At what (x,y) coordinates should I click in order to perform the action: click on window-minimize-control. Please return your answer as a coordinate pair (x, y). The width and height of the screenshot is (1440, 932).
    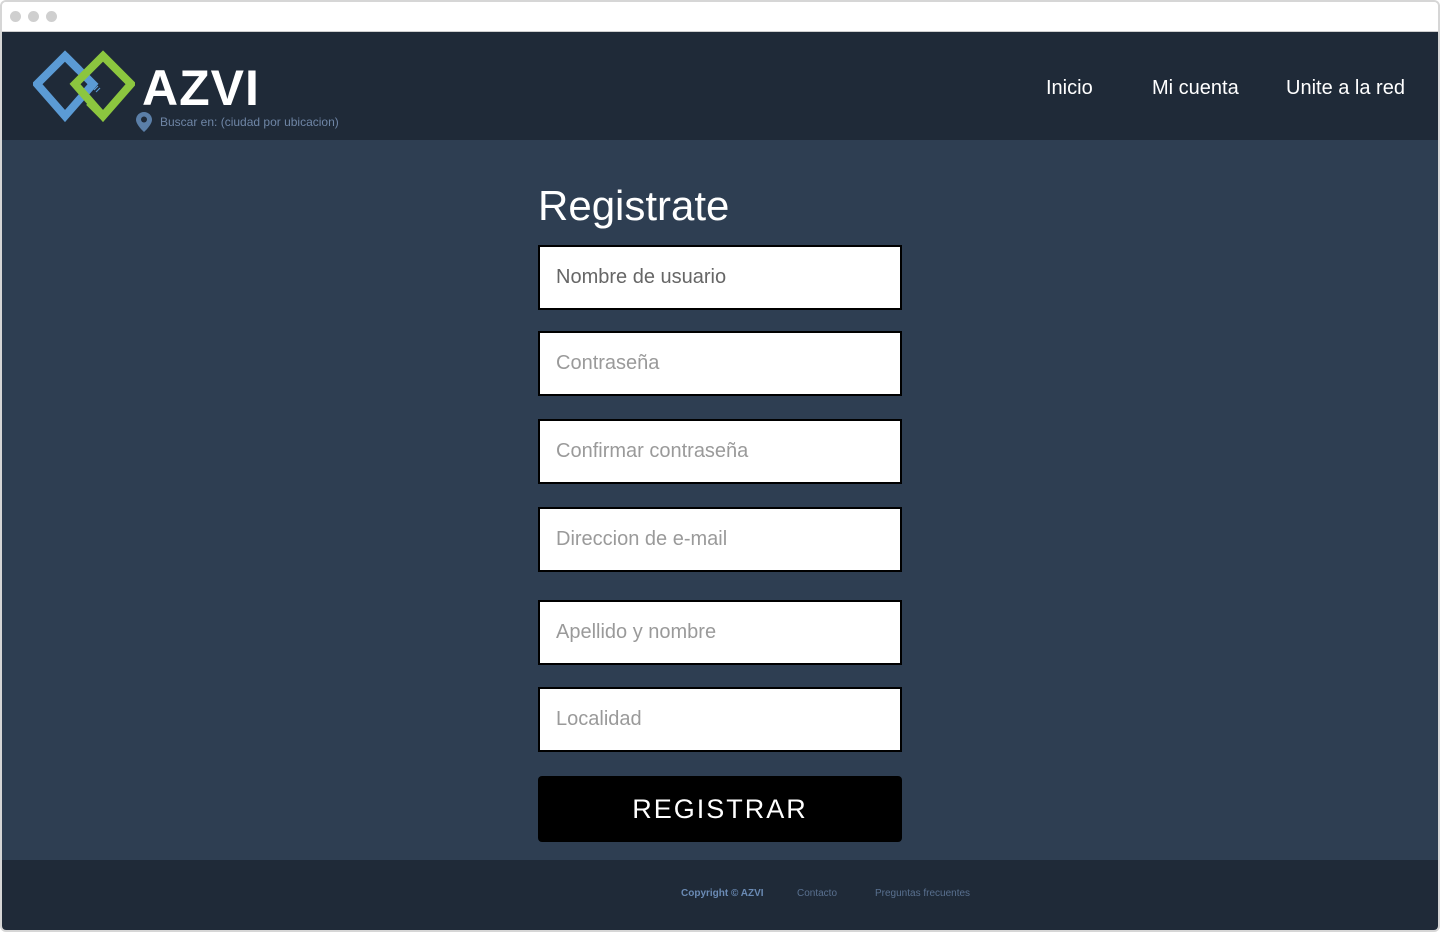
    Looking at the image, I should click on (33, 16).